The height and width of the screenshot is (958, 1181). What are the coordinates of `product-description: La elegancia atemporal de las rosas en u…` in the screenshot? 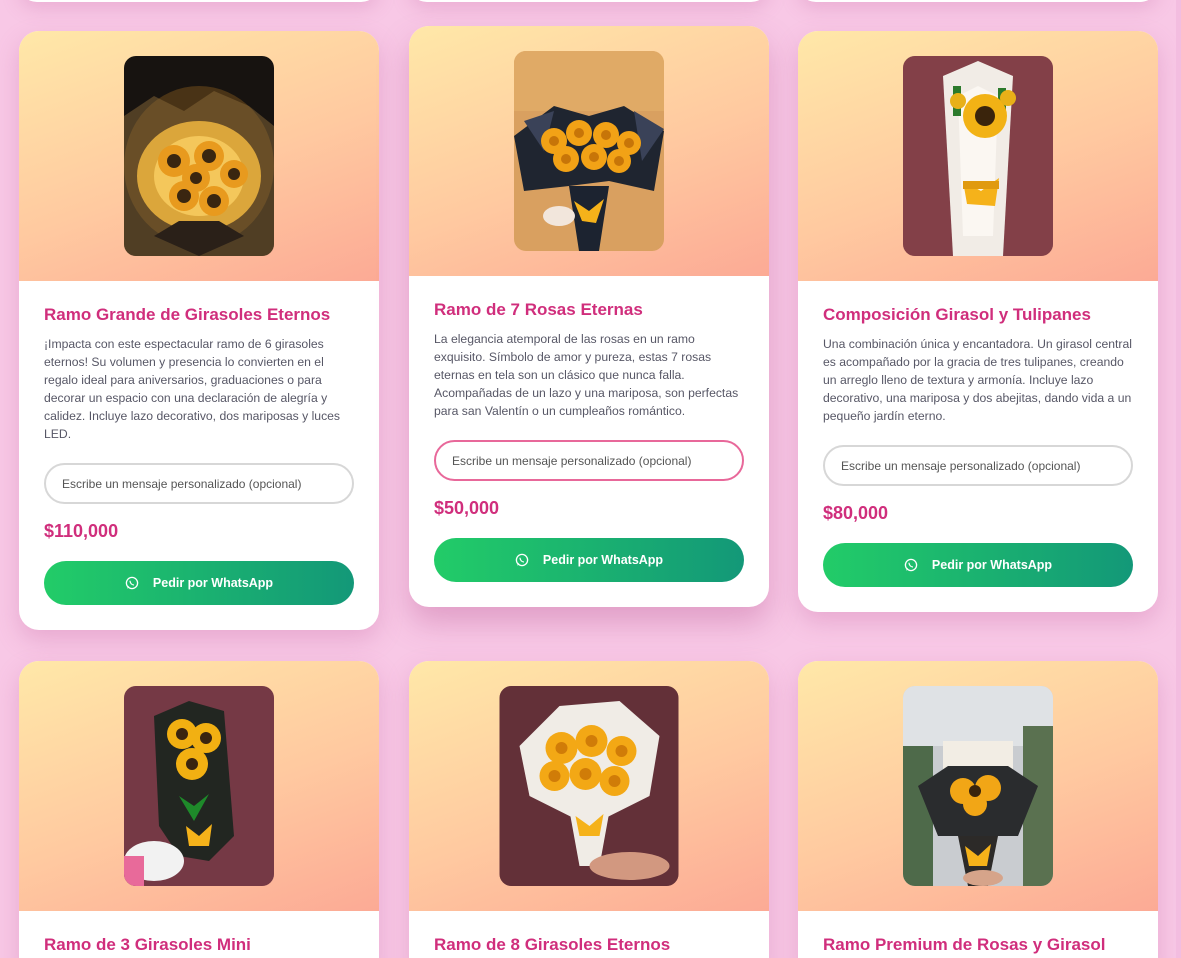 It's located at (586, 375).